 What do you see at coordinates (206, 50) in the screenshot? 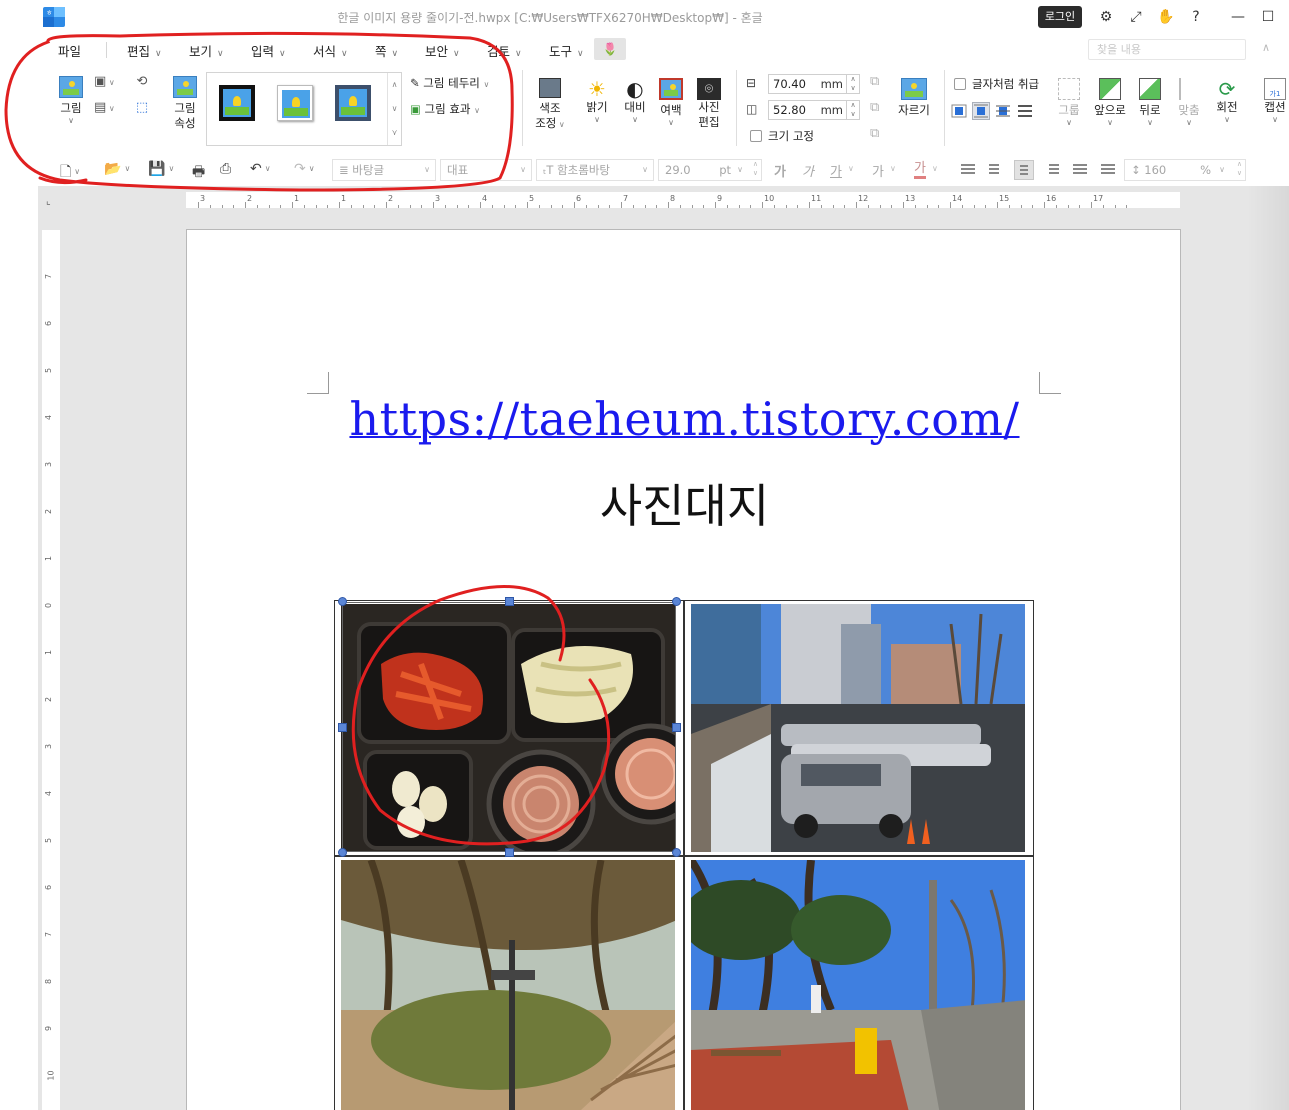
I see `menu-view: 보기 ∨` at bounding box center [206, 50].